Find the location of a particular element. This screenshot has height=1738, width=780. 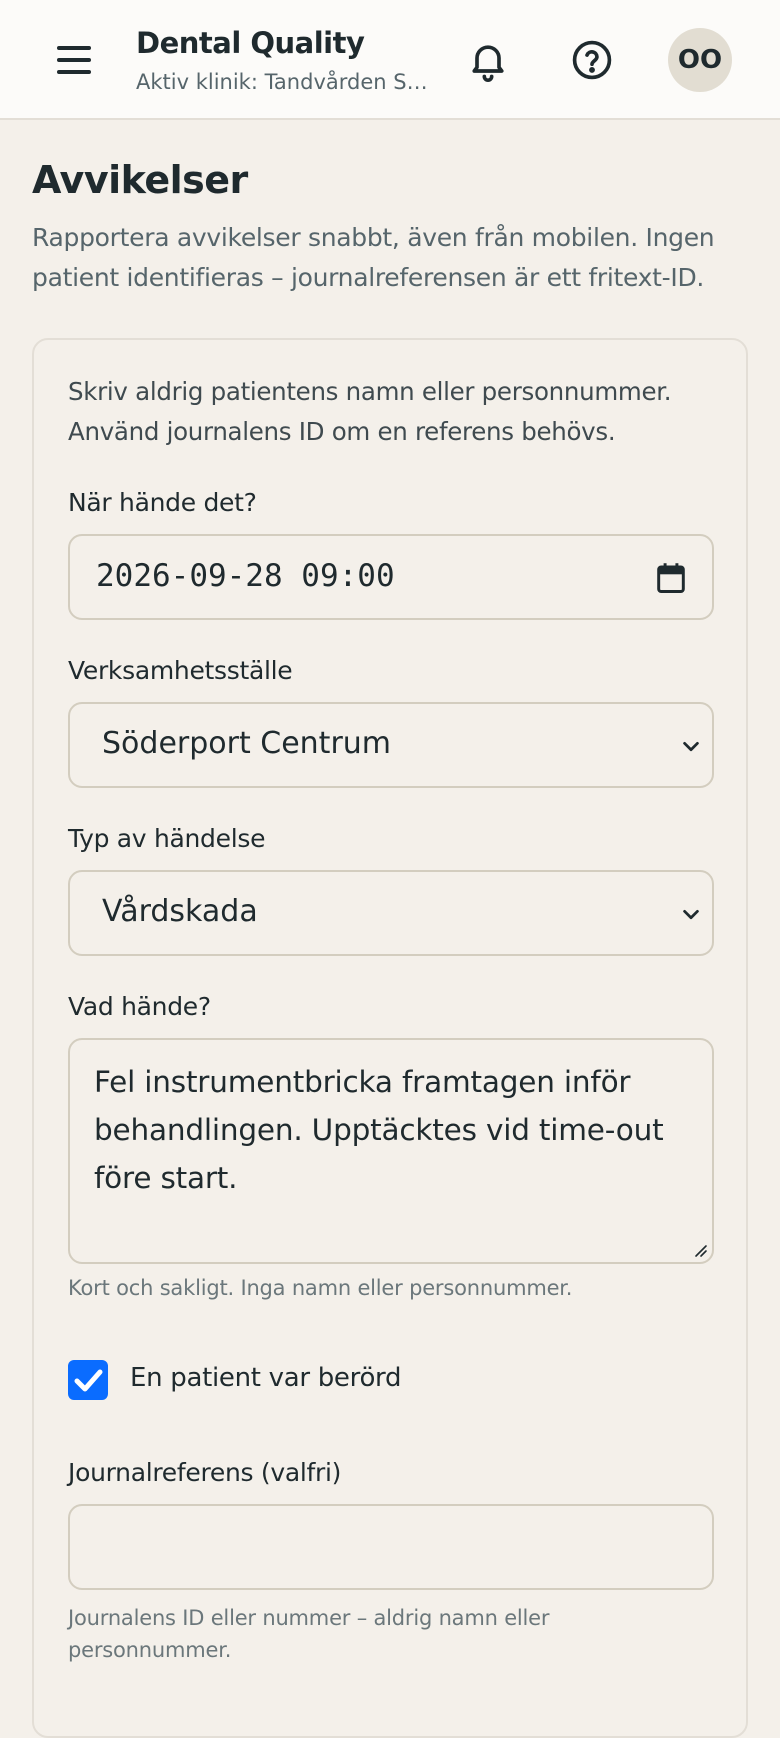

event-type-select: Vårdskada is located at coordinates (391, 913).